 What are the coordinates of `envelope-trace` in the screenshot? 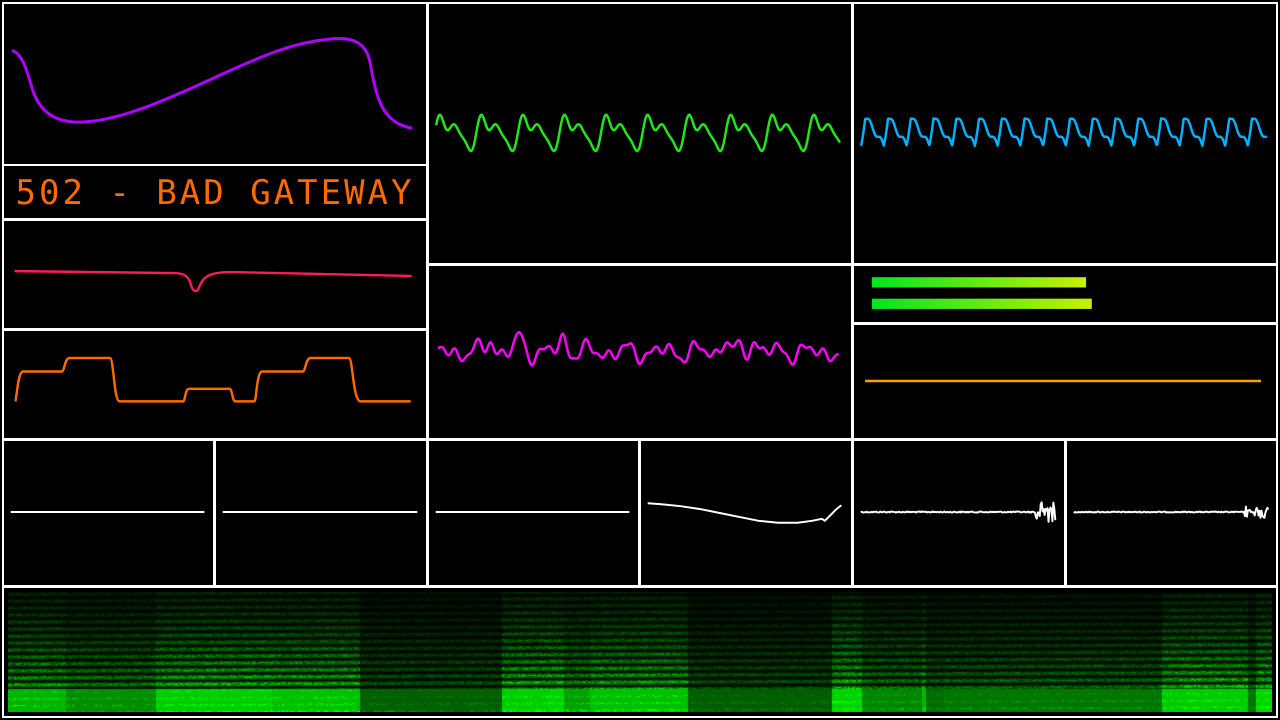 It's located at (212, 83).